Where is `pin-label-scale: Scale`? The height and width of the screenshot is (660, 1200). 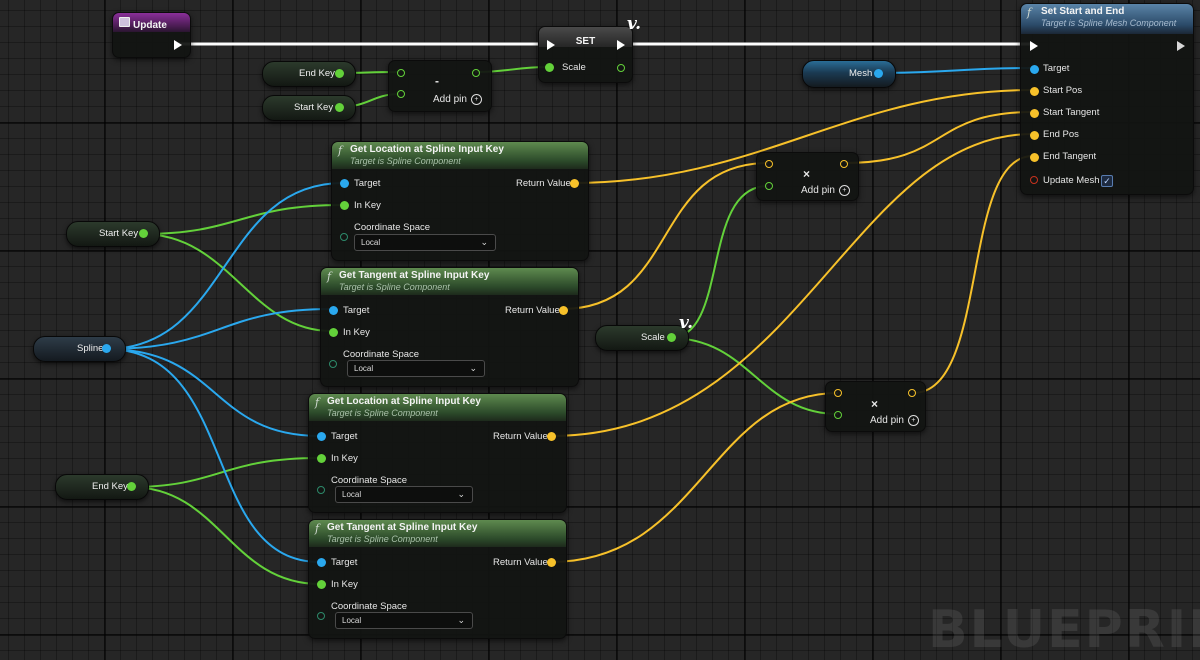
pin-label-scale: Scale is located at coordinates (574, 67).